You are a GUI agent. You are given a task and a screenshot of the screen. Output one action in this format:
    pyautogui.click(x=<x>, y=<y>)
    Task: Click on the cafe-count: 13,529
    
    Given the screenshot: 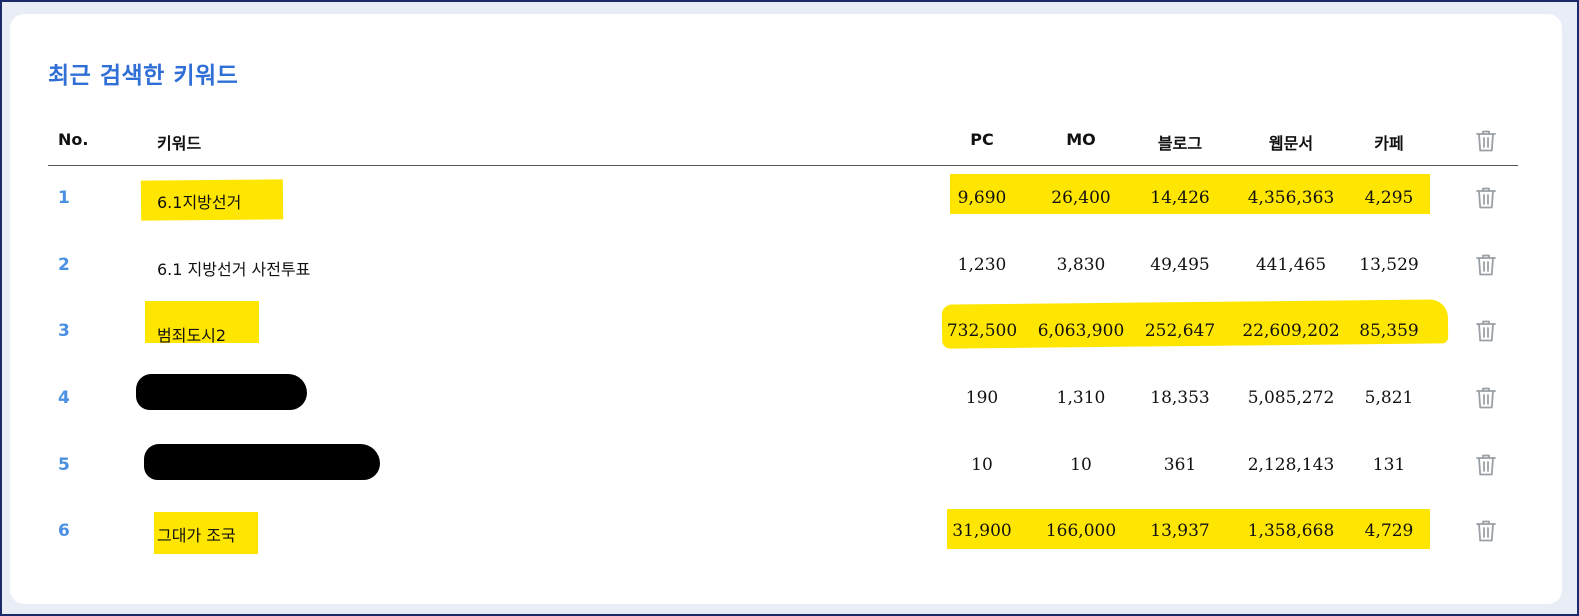 What is the action you would take?
    pyautogui.click(x=1389, y=265)
    